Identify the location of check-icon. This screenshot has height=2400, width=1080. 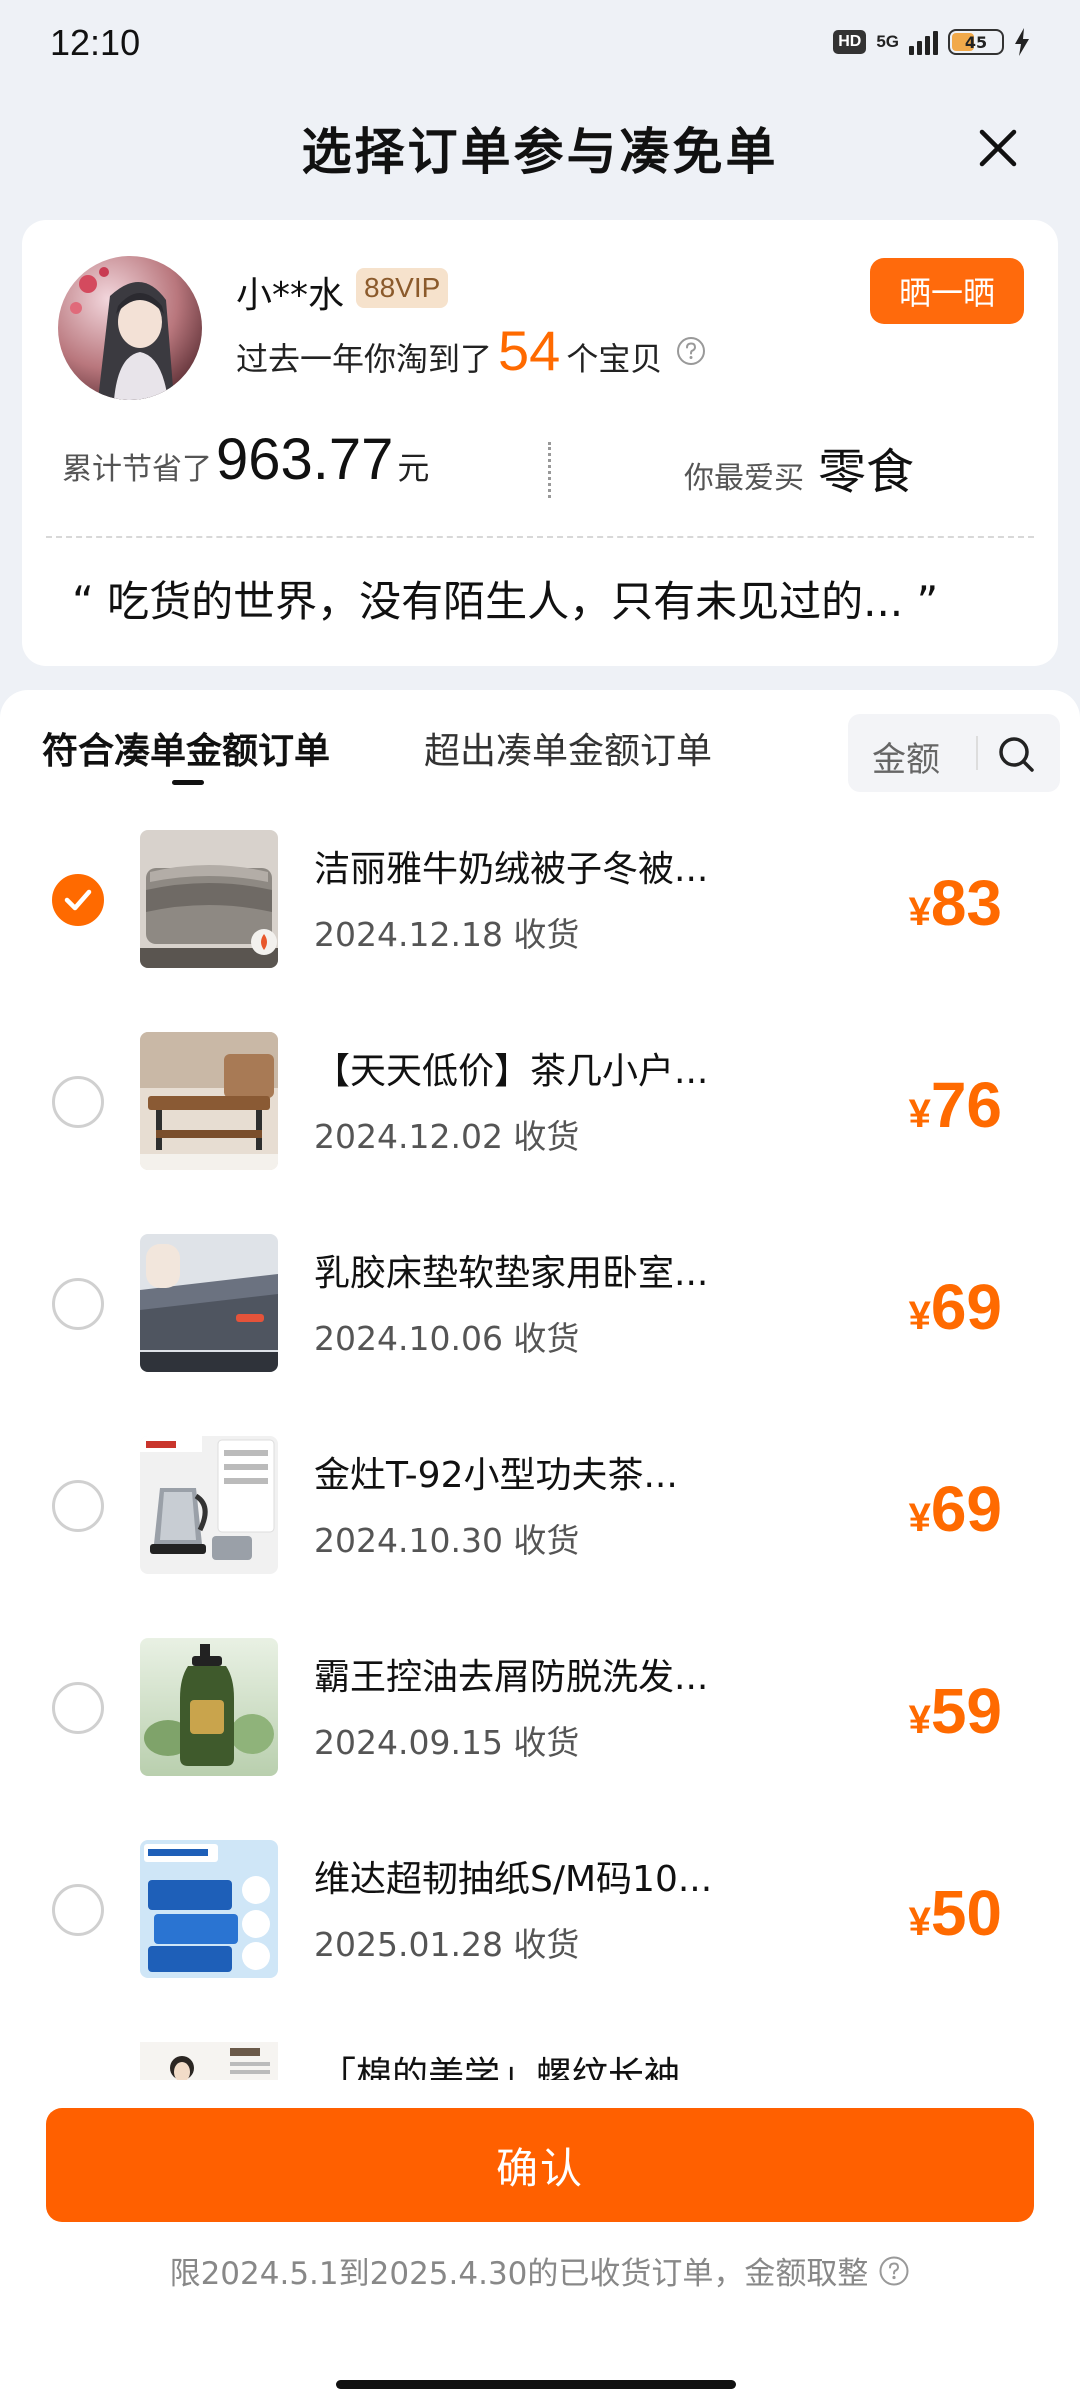
(78, 900).